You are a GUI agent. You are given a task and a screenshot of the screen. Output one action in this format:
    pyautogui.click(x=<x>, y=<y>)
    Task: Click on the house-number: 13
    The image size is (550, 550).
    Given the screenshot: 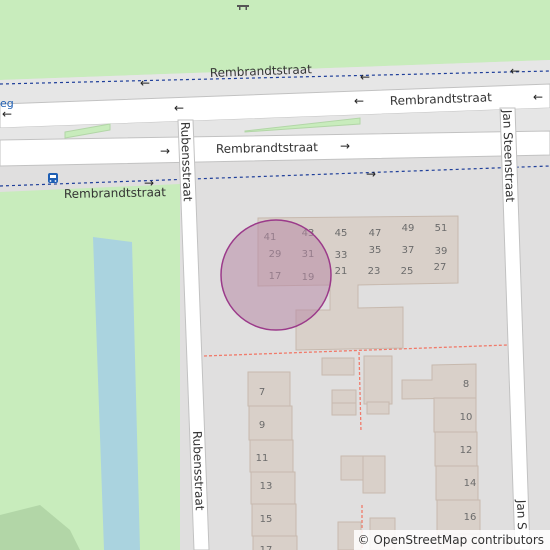 What is the action you would take?
    pyautogui.click(x=266, y=486)
    